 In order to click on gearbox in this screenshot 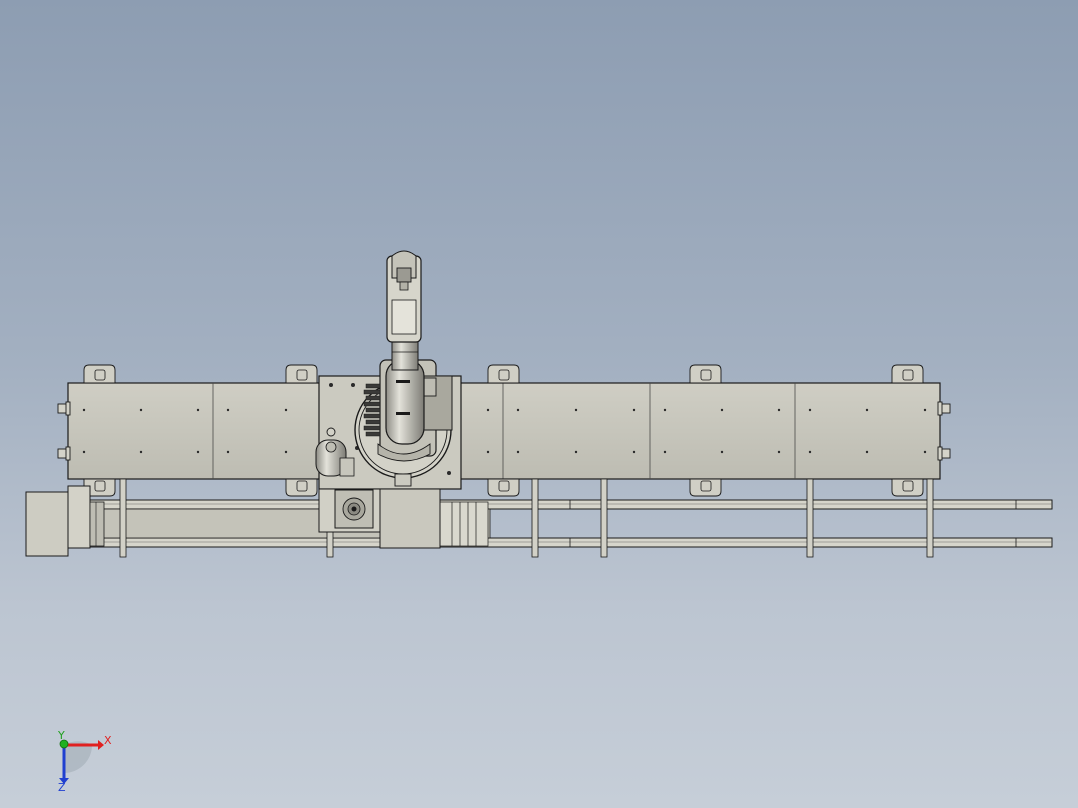, I will do `click(354, 509)`.